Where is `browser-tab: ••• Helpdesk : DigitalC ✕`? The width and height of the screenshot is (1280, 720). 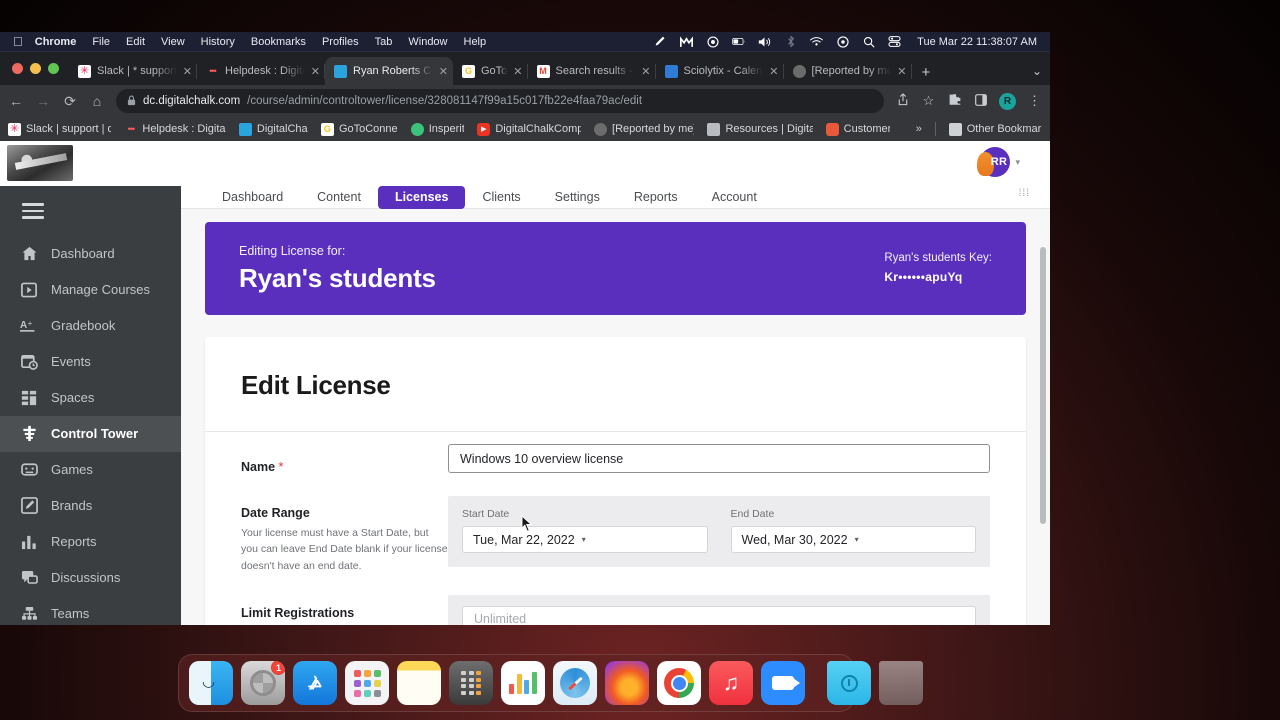
browser-tab: ••• Helpdesk : DigitalC ✕ is located at coordinates (261, 71).